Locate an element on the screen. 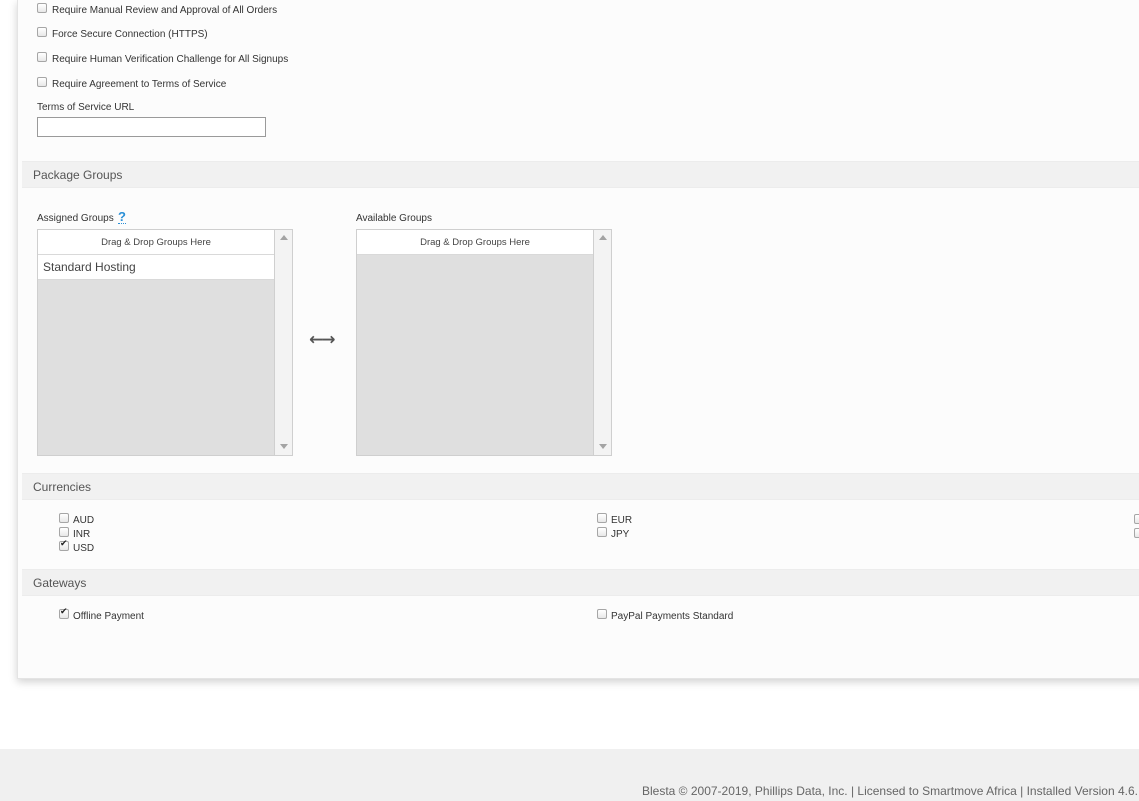 The width and height of the screenshot is (1139, 801). currency-jpy-checkbox is located at coordinates (602, 532).